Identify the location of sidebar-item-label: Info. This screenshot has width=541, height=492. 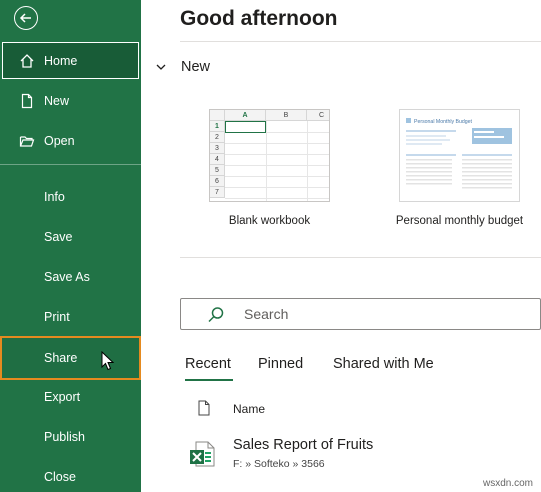
(54, 197).